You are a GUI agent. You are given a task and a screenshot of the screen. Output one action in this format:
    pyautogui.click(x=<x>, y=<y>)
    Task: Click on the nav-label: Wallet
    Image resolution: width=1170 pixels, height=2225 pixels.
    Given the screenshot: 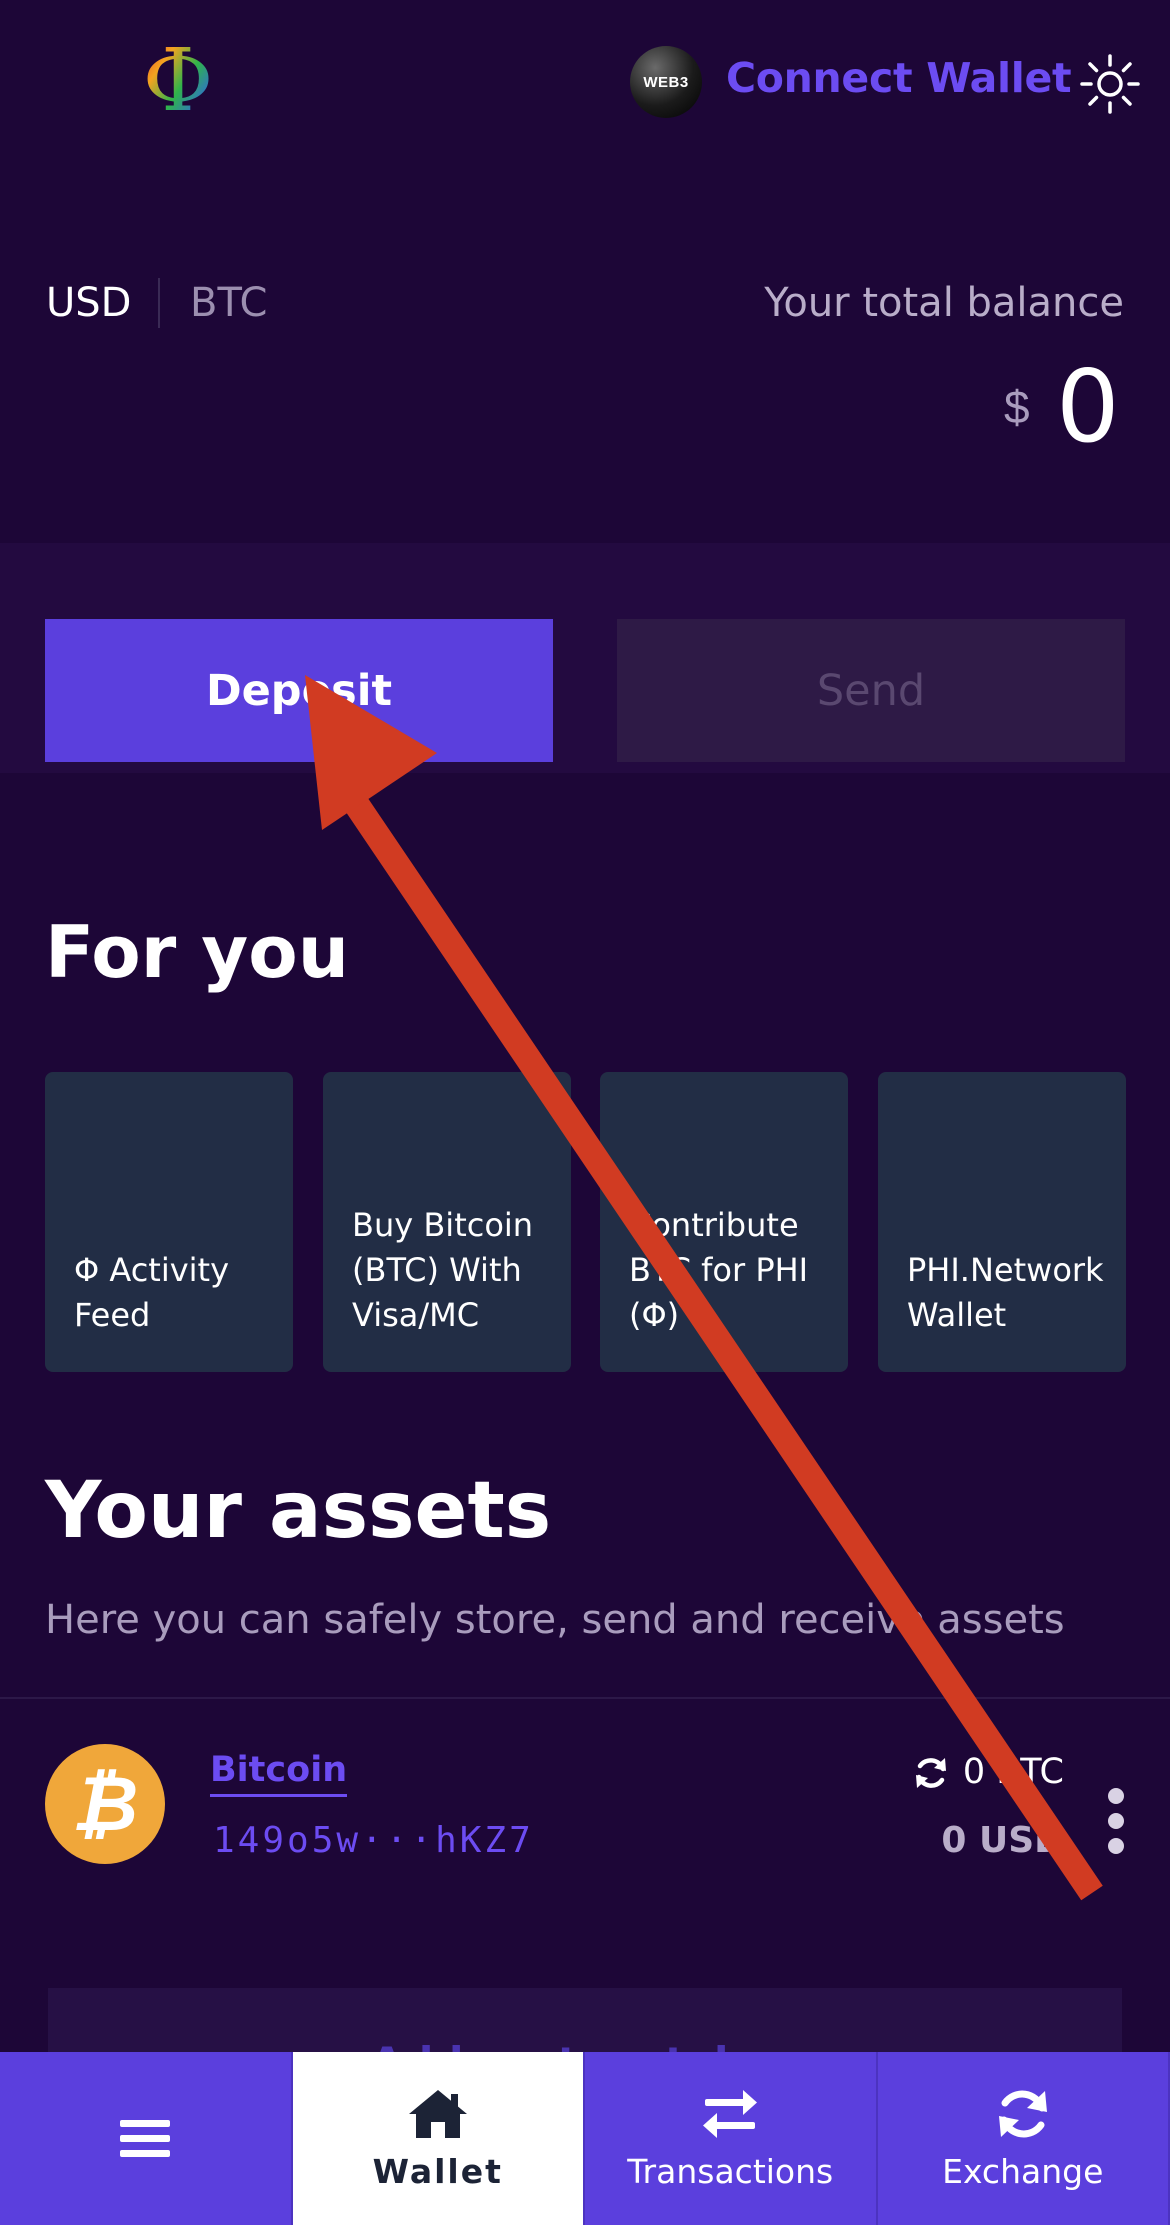 What is the action you would take?
    pyautogui.click(x=437, y=2171)
    